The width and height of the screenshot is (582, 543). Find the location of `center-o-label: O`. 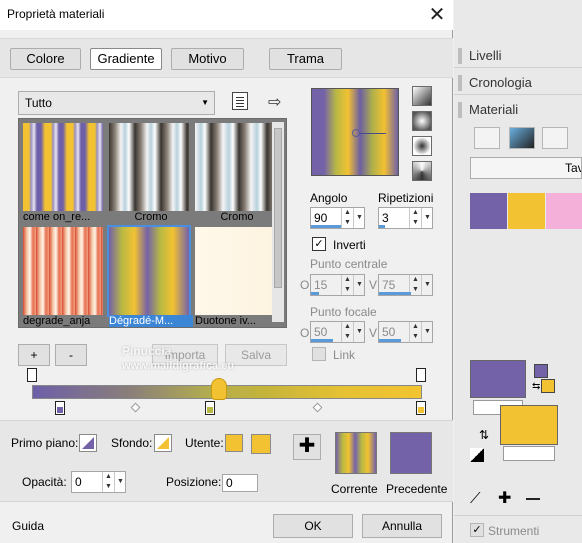

center-o-label: O is located at coordinates (305, 285).